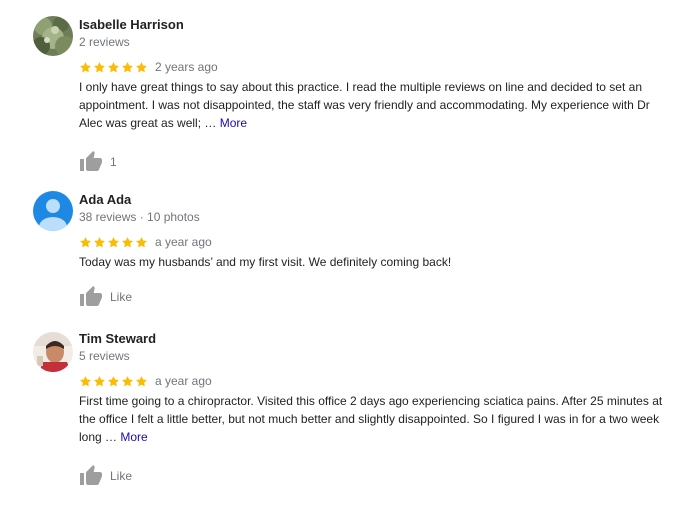 The height and width of the screenshot is (509, 697). What do you see at coordinates (139, 217) in the screenshot?
I see `reviewer-meta: 38 reviews · 10 photos` at bounding box center [139, 217].